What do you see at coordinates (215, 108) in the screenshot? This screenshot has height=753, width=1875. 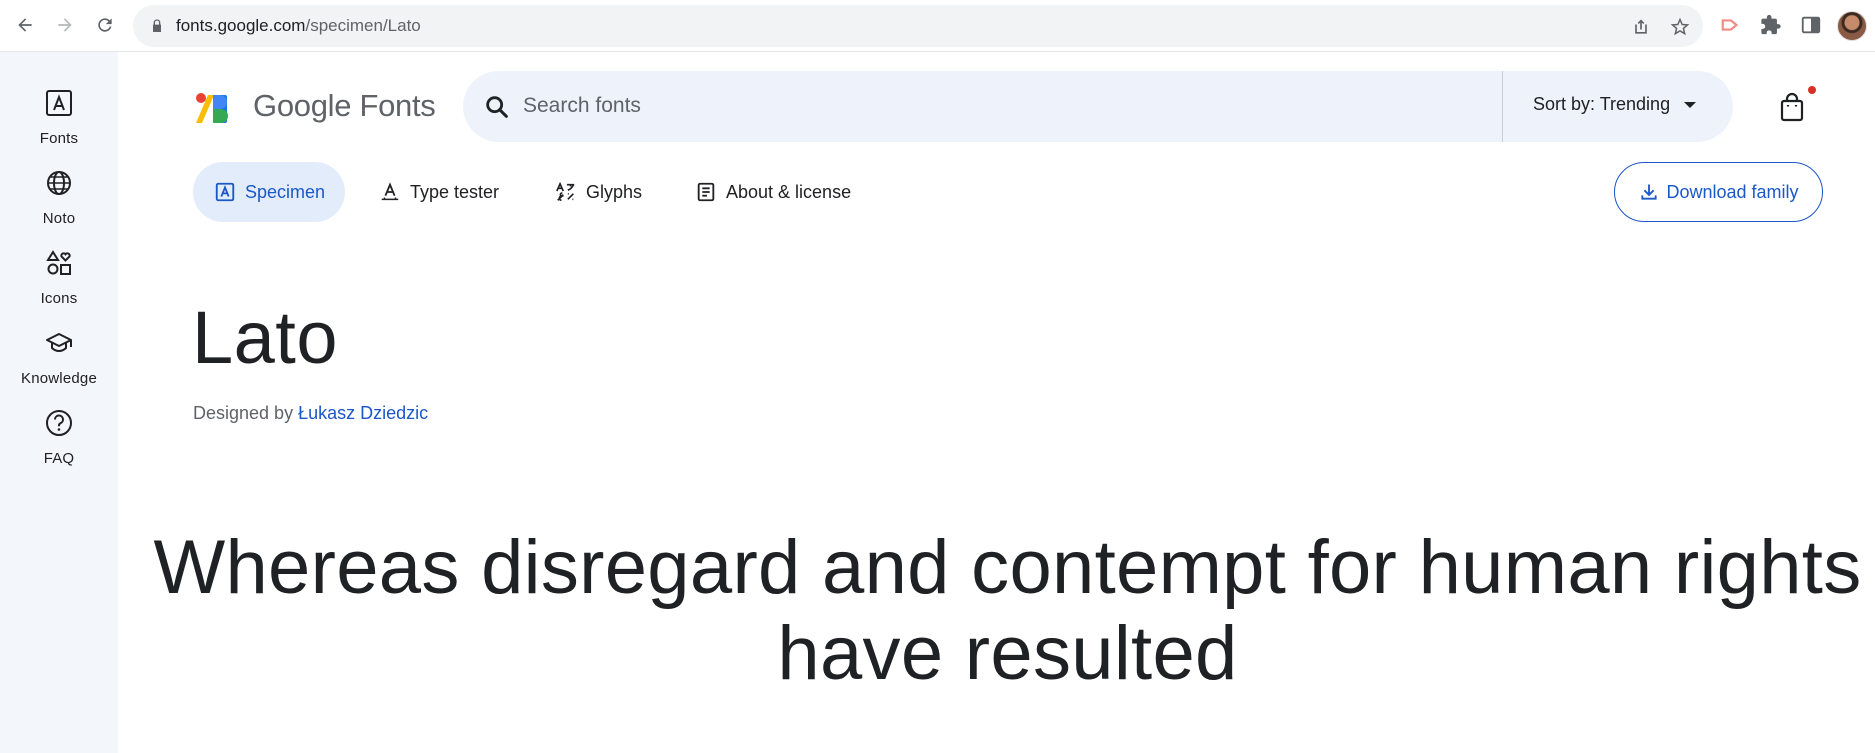 I see `google-fonts-logo` at bounding box center [215, 108].